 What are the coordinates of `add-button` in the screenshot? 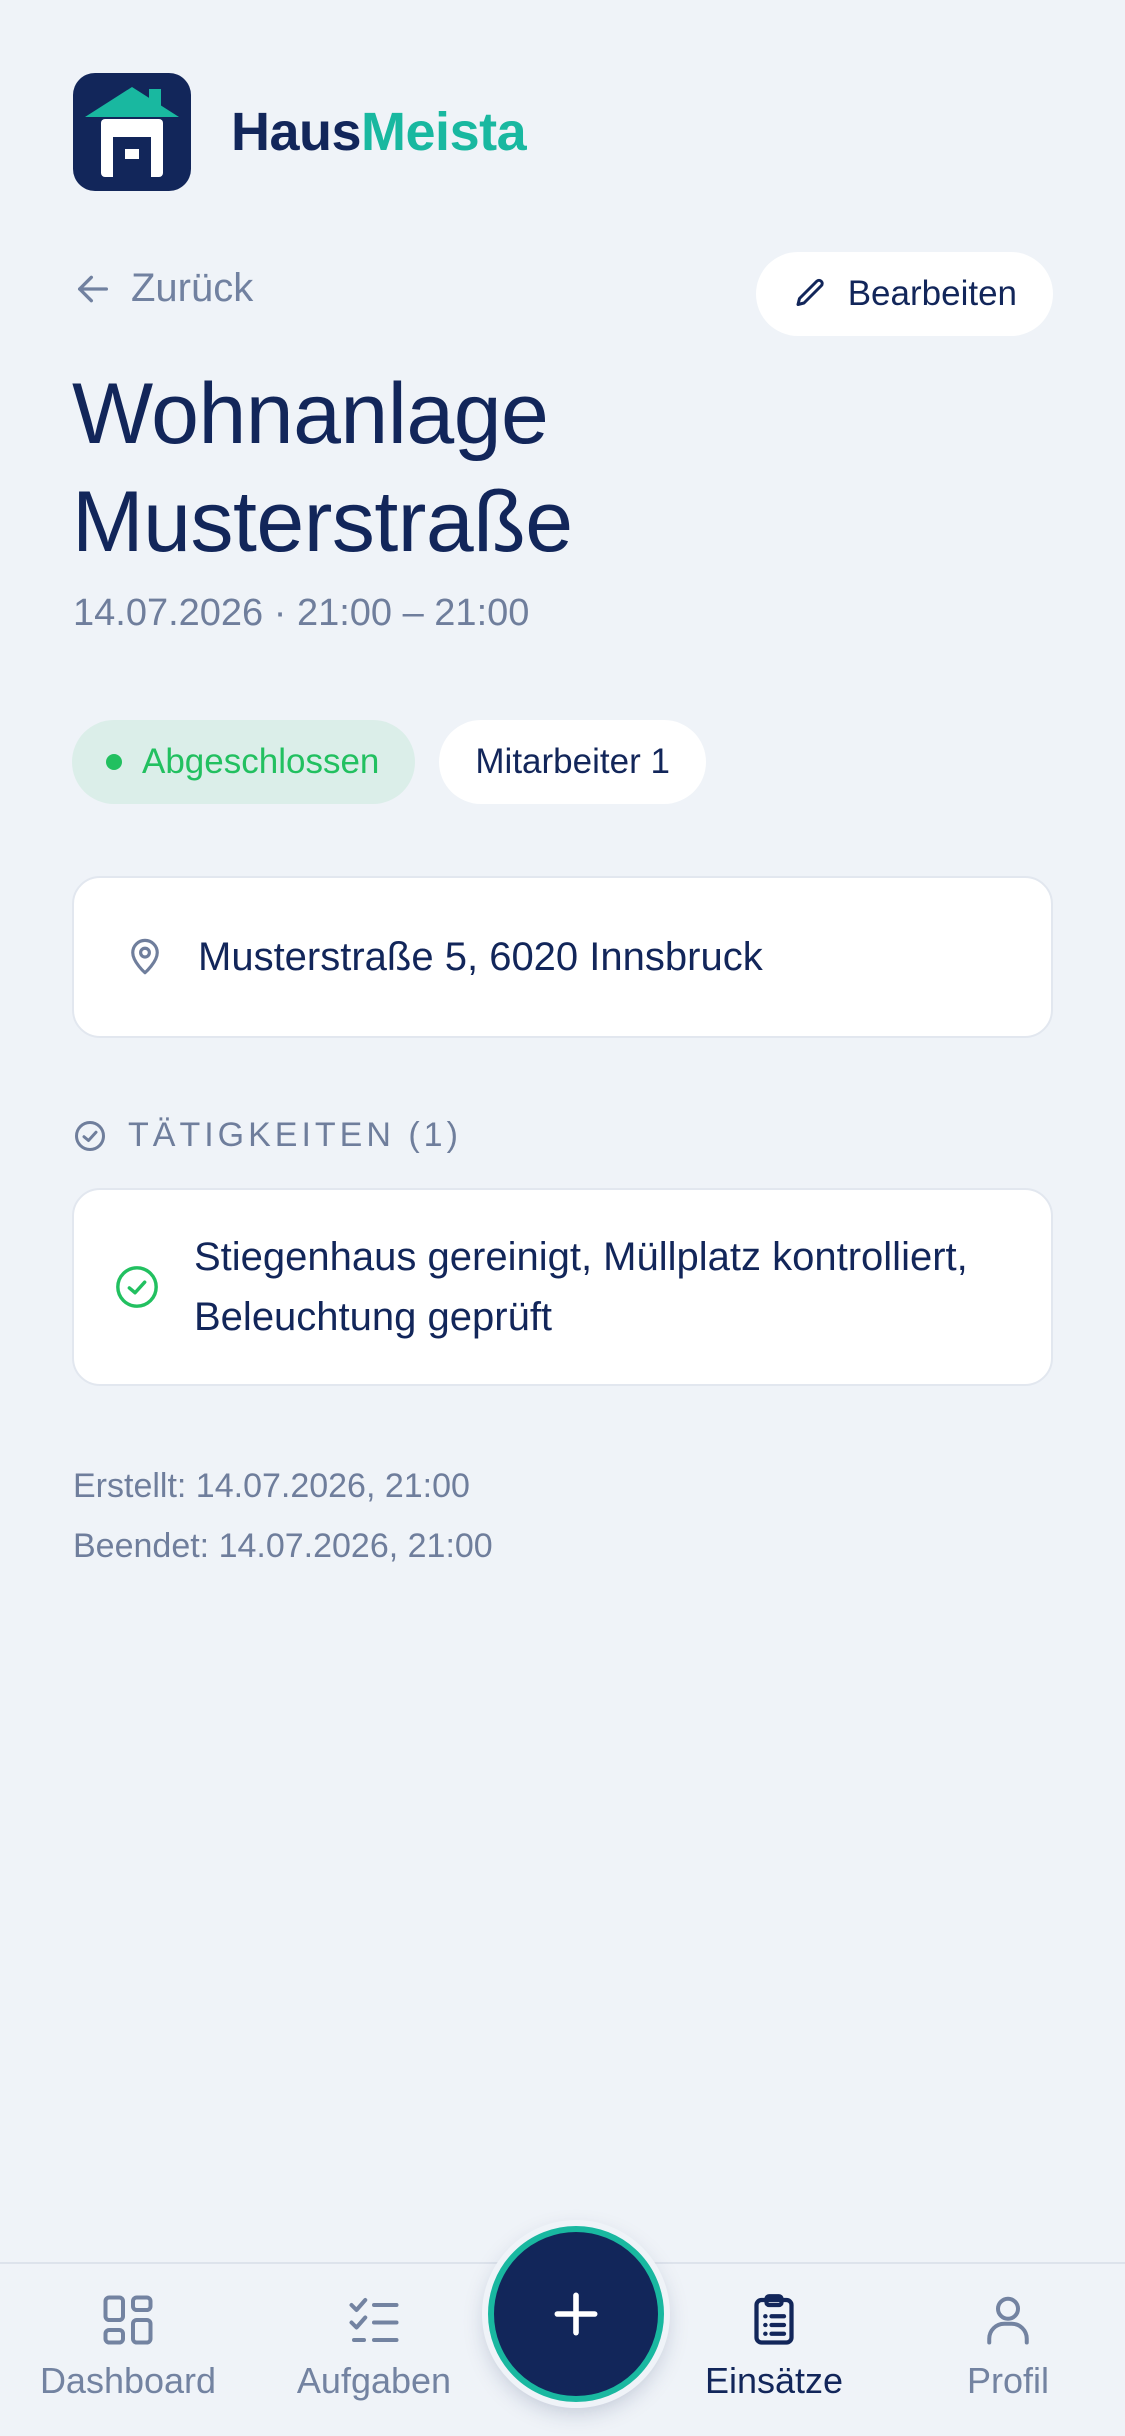 It's located at (576, 2314).